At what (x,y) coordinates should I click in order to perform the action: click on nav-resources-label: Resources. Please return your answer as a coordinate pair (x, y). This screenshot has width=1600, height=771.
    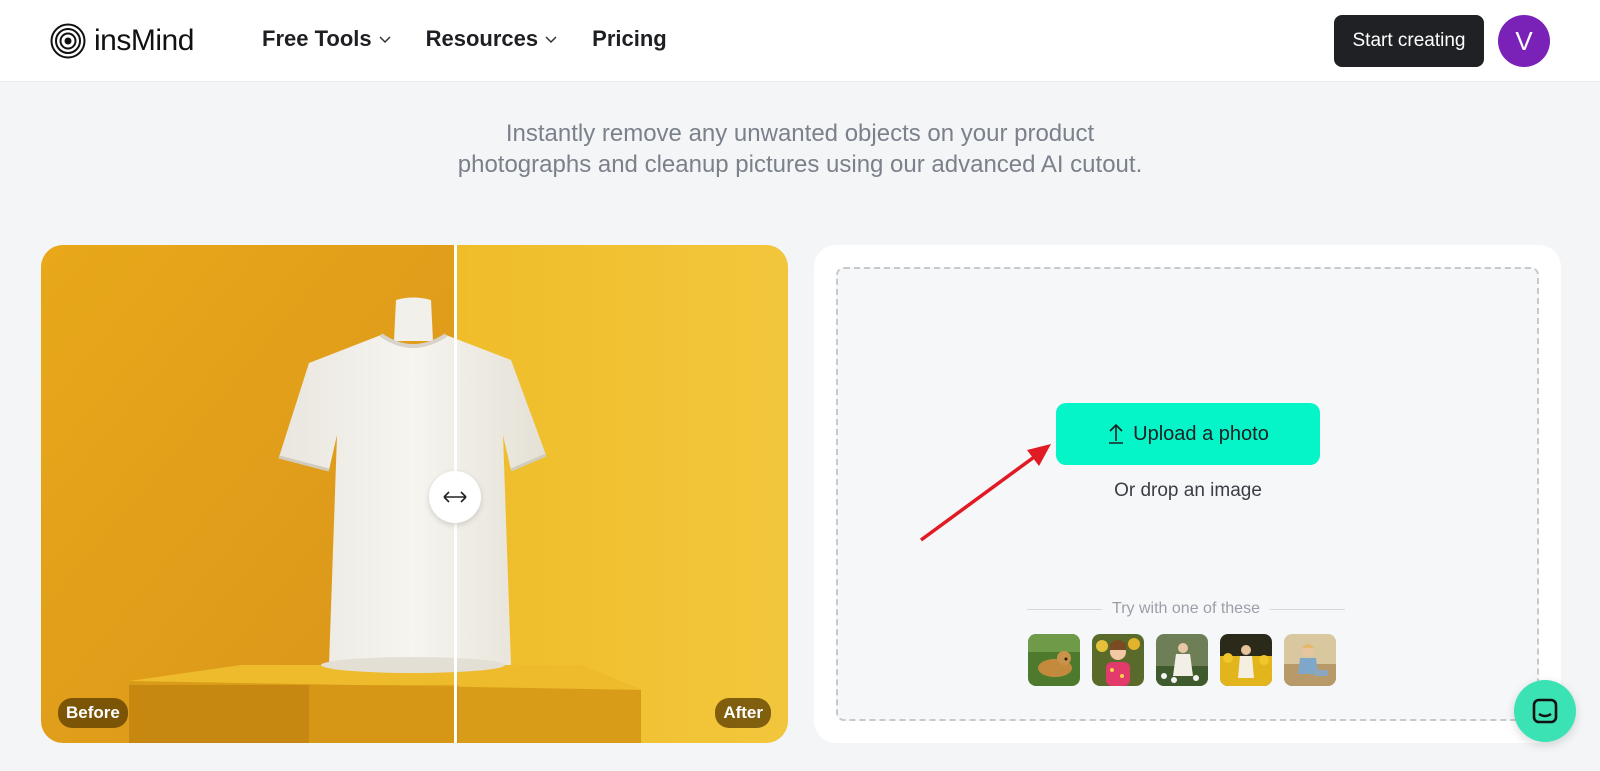
    Looking at the image, I should click on (482, 38).